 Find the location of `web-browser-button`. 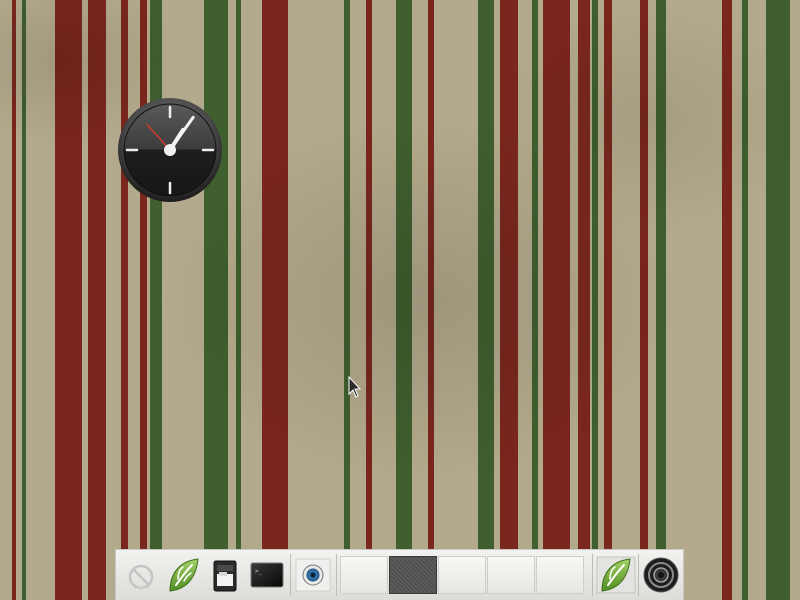

web-browser-button is located at coordinates (313, 575).